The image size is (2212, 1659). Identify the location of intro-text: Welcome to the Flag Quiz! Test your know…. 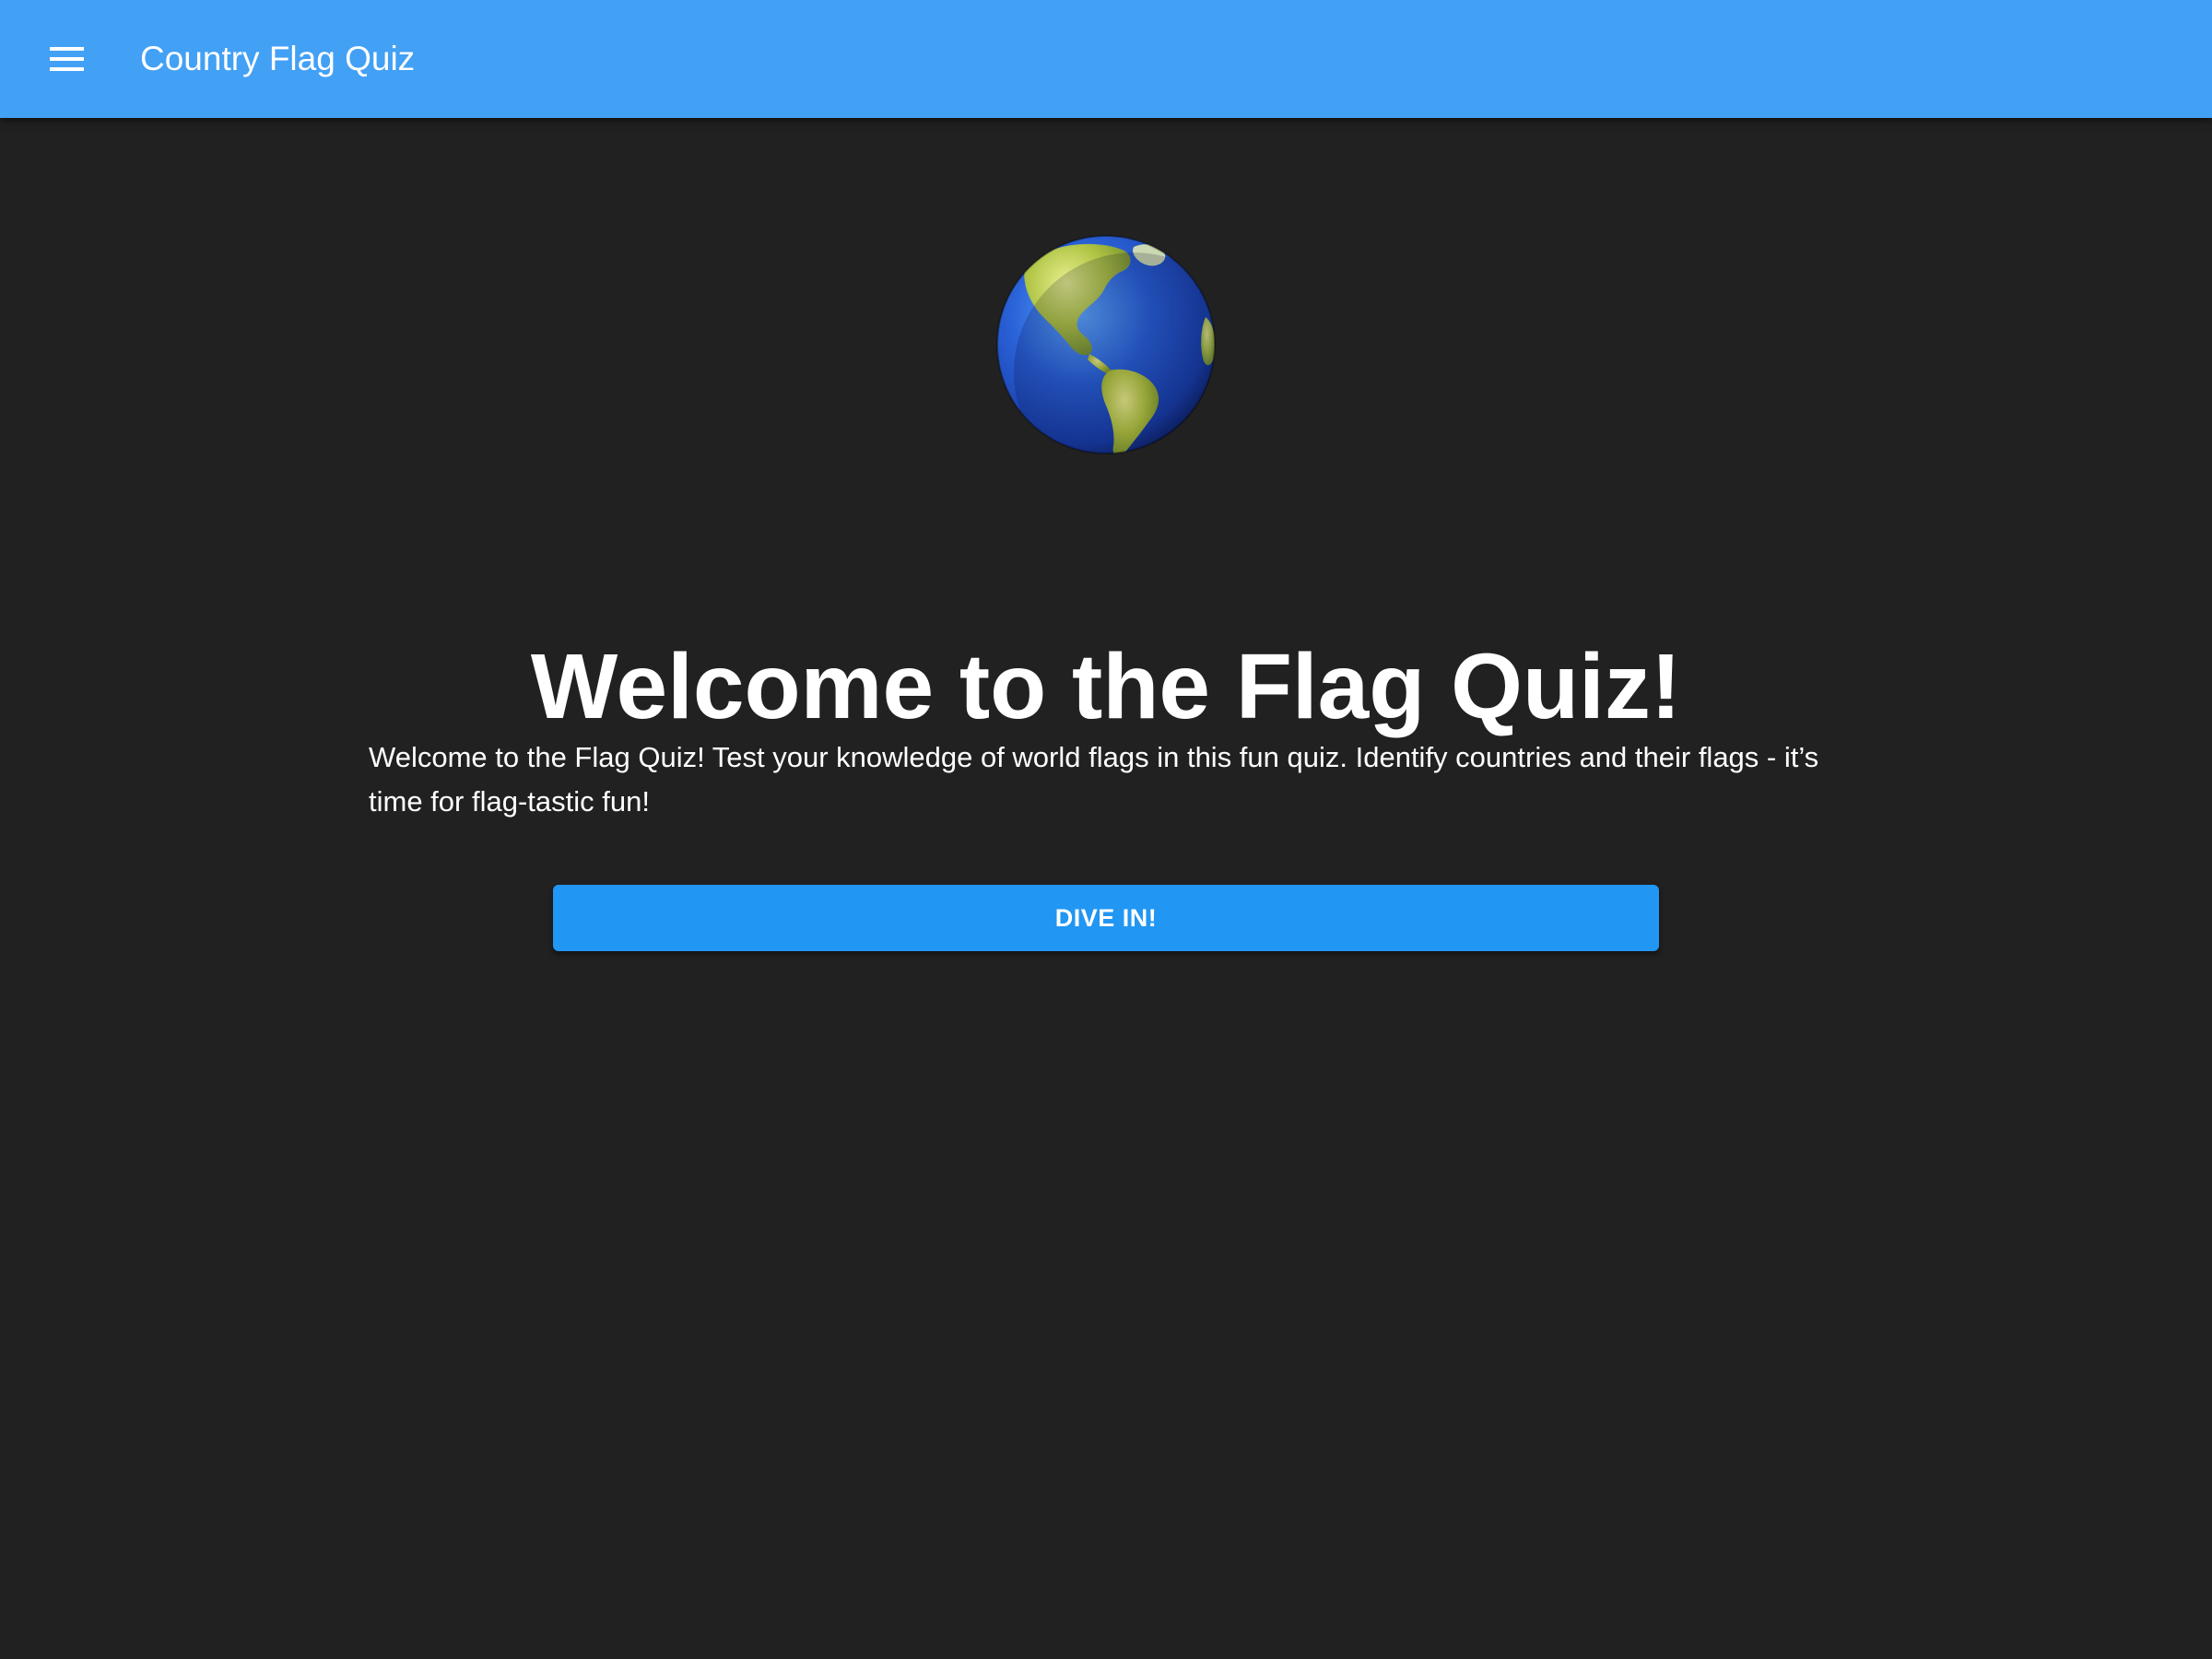
(1094, 779).